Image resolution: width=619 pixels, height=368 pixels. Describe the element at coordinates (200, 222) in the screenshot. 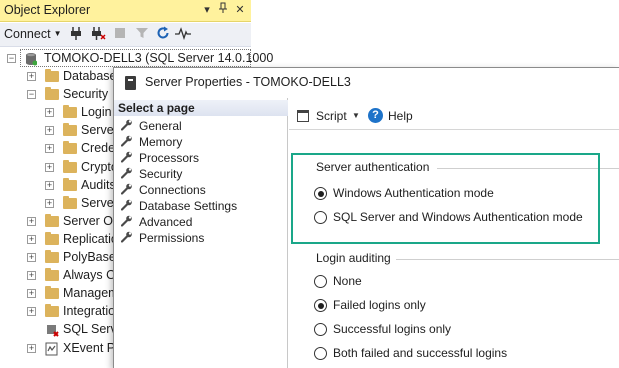

I see `page-item: Advanced` at that location.